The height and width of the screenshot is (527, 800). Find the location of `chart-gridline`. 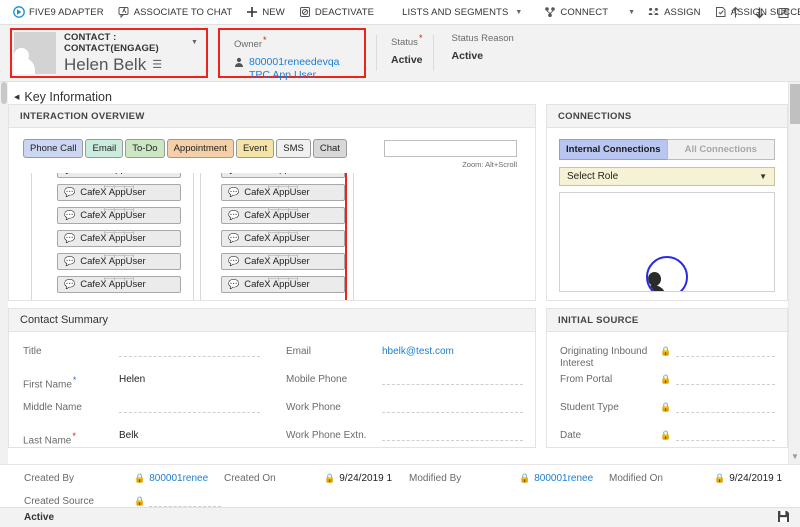

chart-gridline is located at coordinates (200, 236).